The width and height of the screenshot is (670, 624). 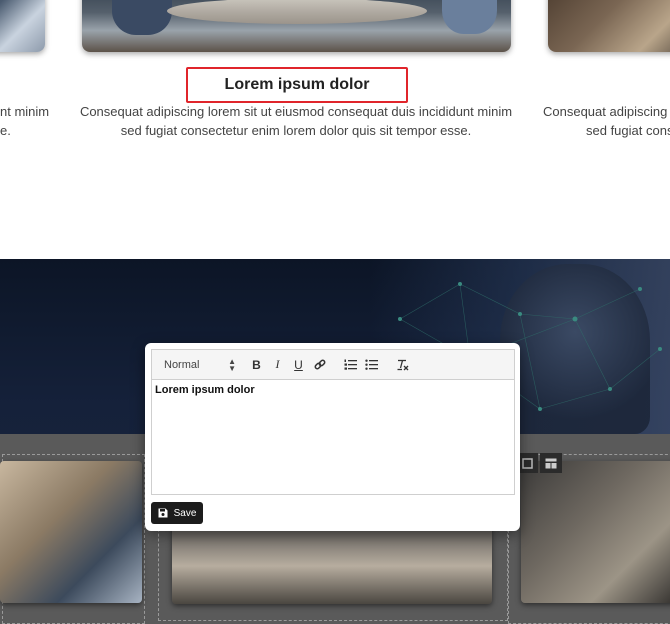 I want to click on card-title: Lorem ipsum dolor, so click(x=297, y=85).